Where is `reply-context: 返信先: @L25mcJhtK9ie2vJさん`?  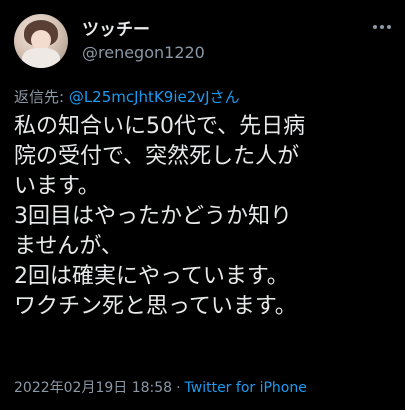 reply-context: 返信先: @L25mcJhtK9ie2vJさん is located at coordinates (127, 96).